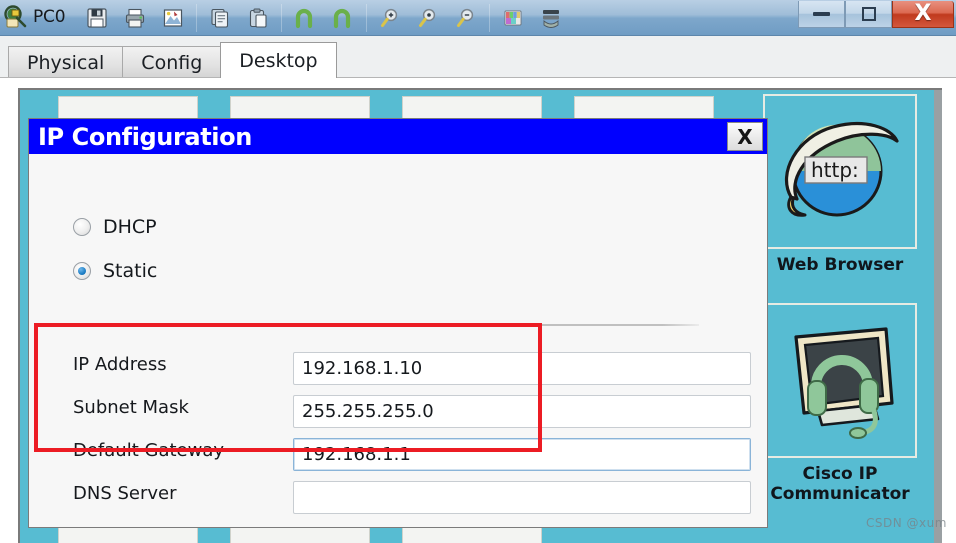  What do you see at coordinates (390, 18) in the screenshot?
I see `zoom-in-icon` at bounding box center [390, 18].